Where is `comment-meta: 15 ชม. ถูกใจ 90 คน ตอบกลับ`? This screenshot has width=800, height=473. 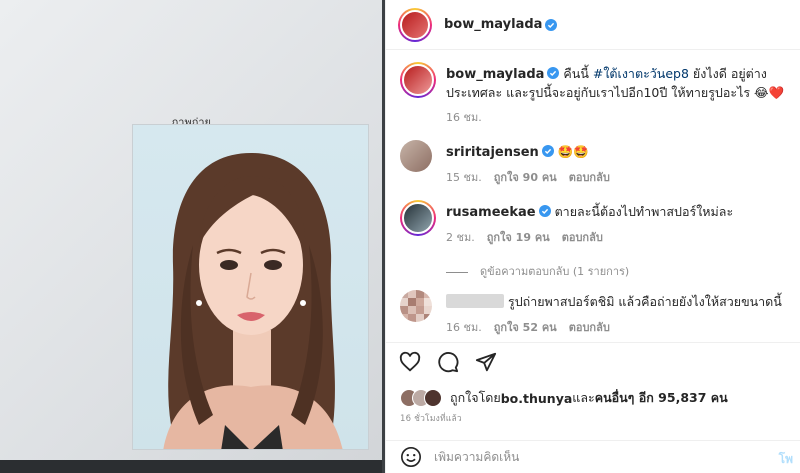
comment-meta: 15 ชม. ถูกใจ 90 คน ตอบกลับ is located at coordinates (534, 177).